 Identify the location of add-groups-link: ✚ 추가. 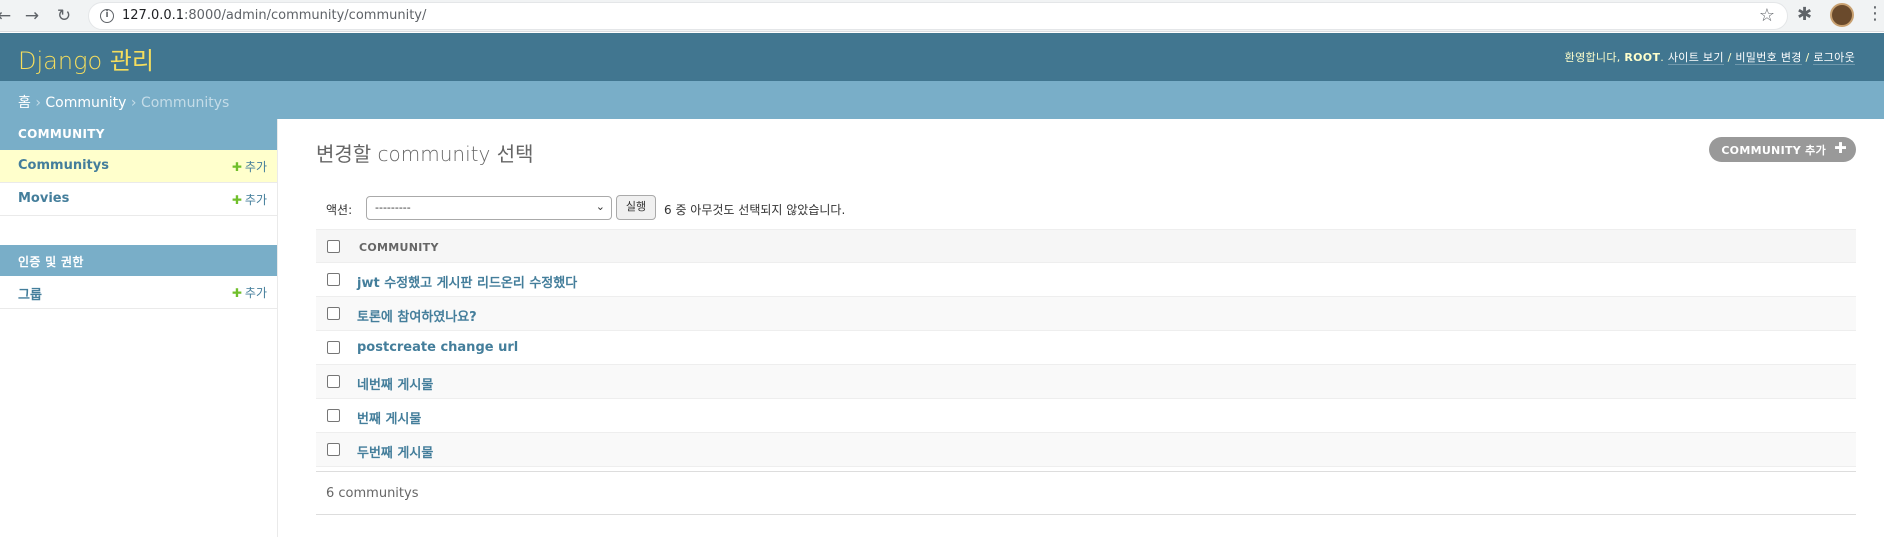
(249, 292).